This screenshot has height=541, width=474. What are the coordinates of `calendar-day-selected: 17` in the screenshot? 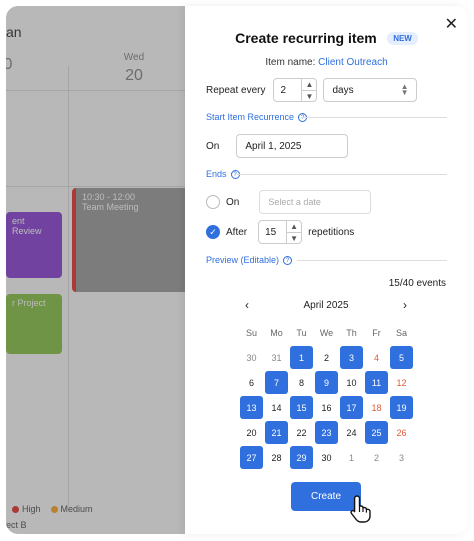 It's located at (351, 407).